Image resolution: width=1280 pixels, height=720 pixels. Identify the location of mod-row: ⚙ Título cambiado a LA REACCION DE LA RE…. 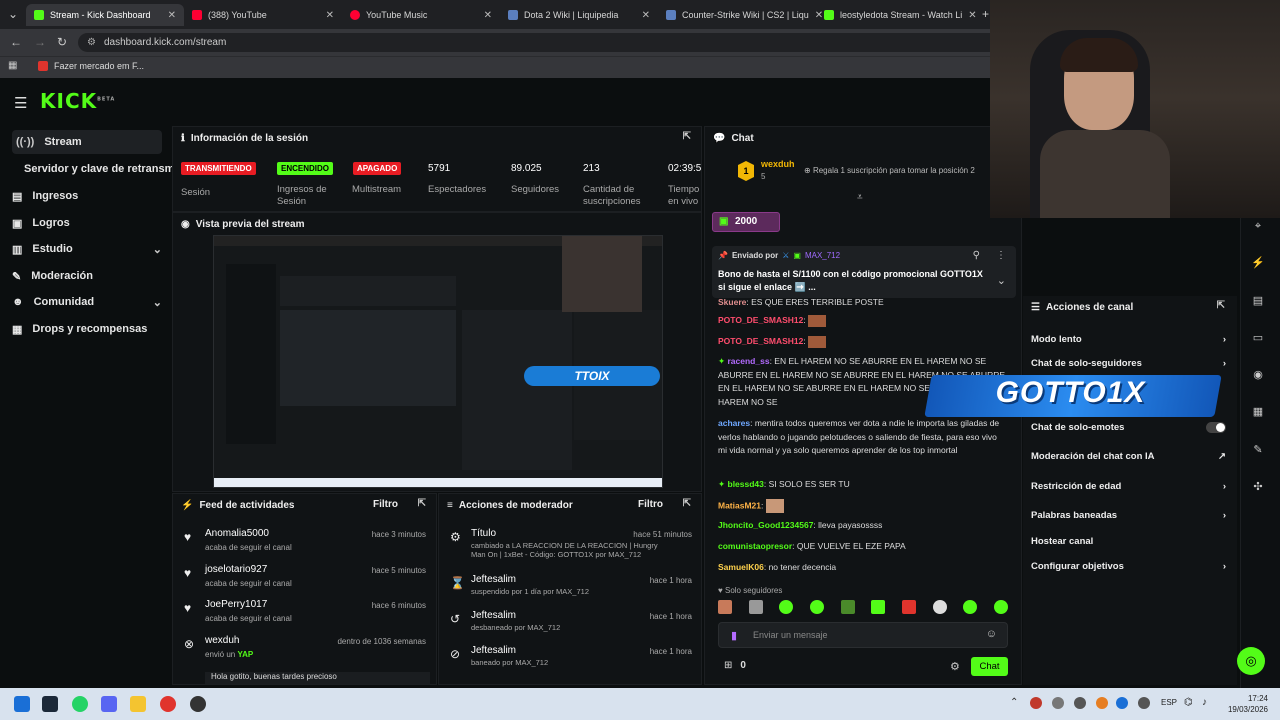
(571, 546).